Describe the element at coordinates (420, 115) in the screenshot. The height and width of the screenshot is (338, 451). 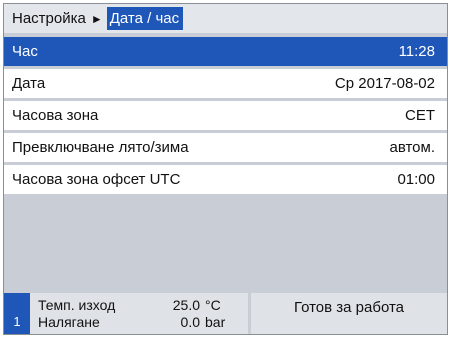
I see `menu-item-value: CET` at that location.